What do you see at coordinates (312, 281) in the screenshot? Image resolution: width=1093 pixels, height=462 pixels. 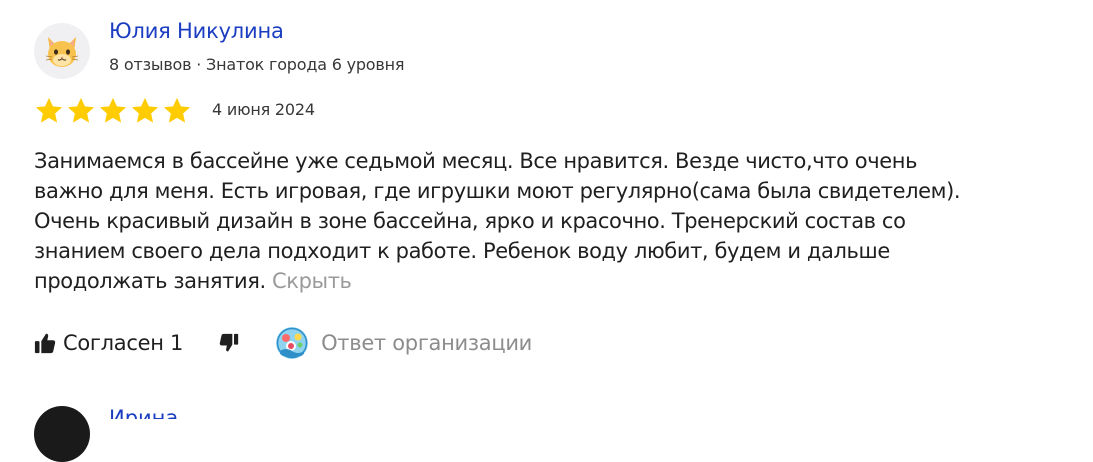 I see `collapse-text-link: Скрыть` at bounding box center [312, 281].